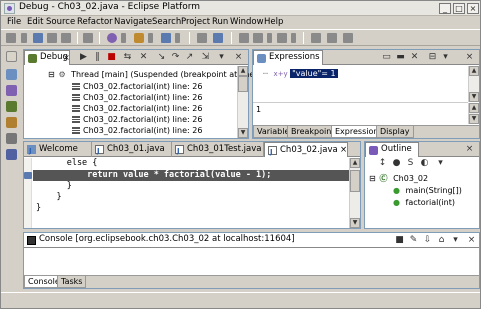 This screenshot has height=309, width=481. What do you see at coordinates (220, 22) in the screenshot?
I see `menu-run: Run` at bounding box center [220, 22].